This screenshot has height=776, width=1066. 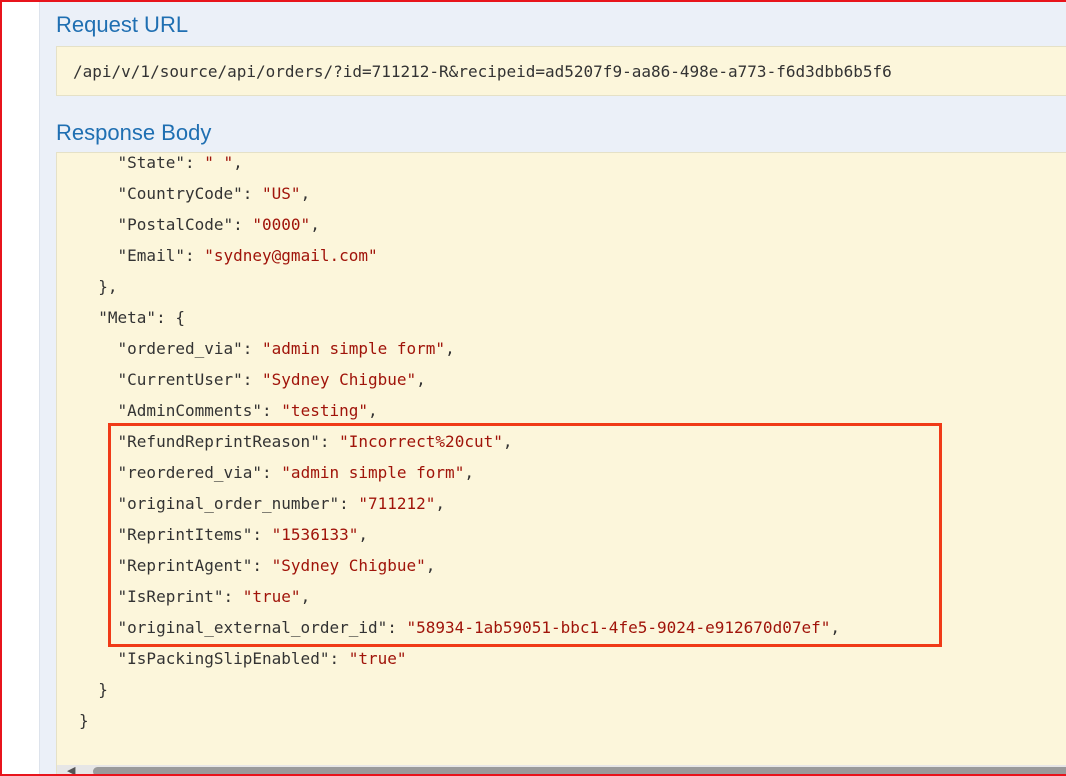 What do you see at coordinates (459, 565) in the screenshot?
I see `code-line: "ReprintAgent": "Sydney Chigbue",` at bounding box center [459, 565].